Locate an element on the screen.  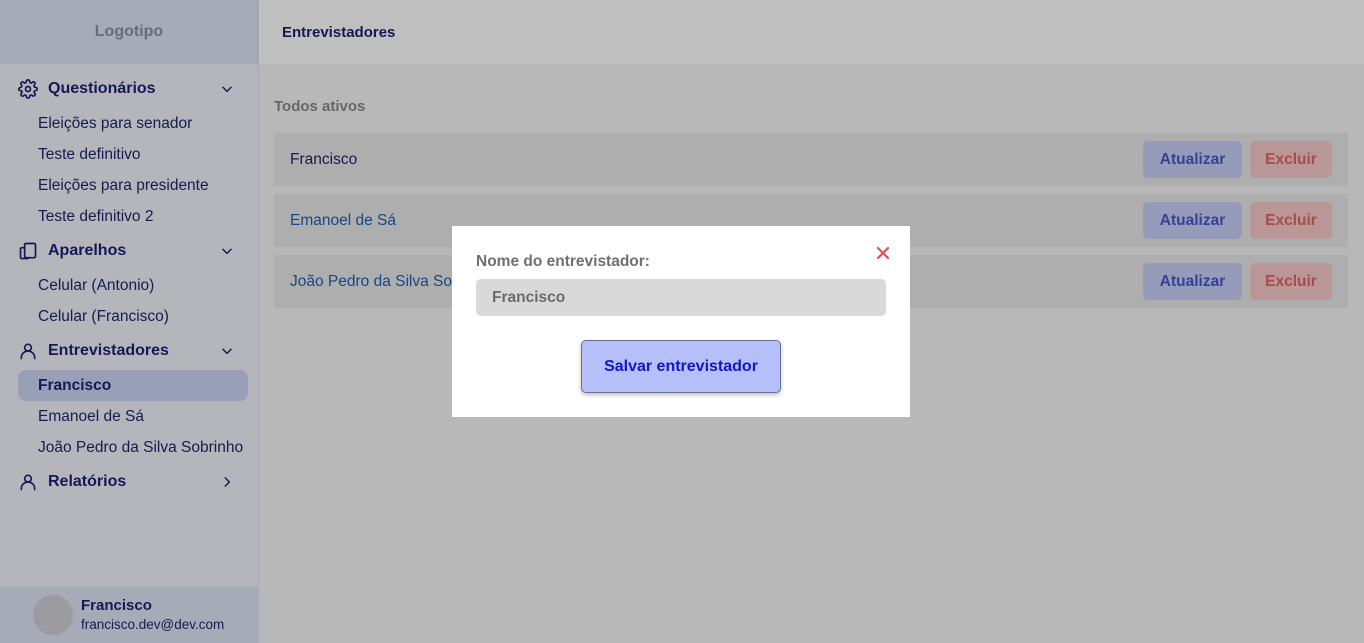
save-interviewer-button: Salvar entrevistador is located at coordinates (681, 366).